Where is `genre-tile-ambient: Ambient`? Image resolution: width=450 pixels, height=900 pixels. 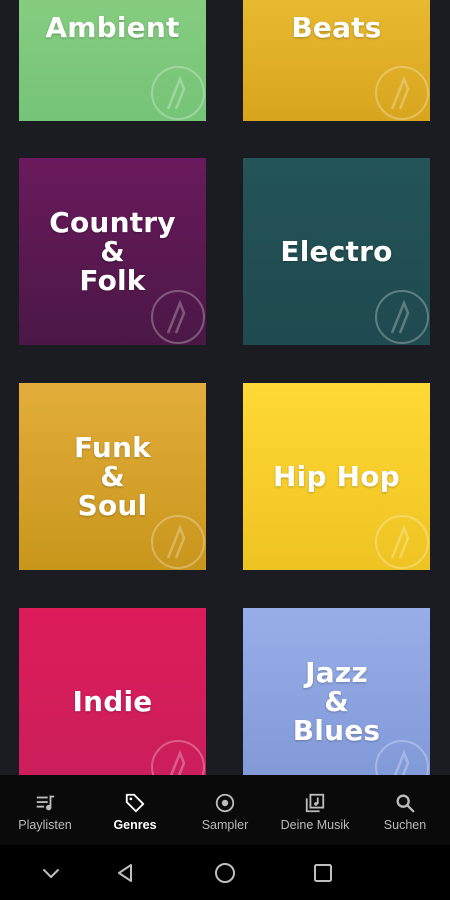
genre-tile-ambient: Ambient is located at coordinates (112, 60).